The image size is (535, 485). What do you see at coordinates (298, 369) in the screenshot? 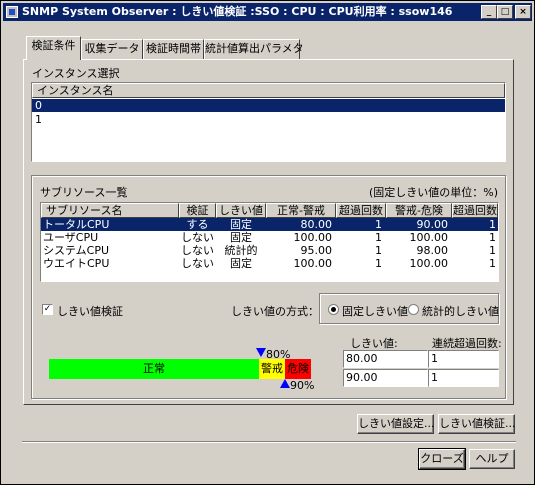
I see `danger-band: 危険` at bounding box center [298, 369].